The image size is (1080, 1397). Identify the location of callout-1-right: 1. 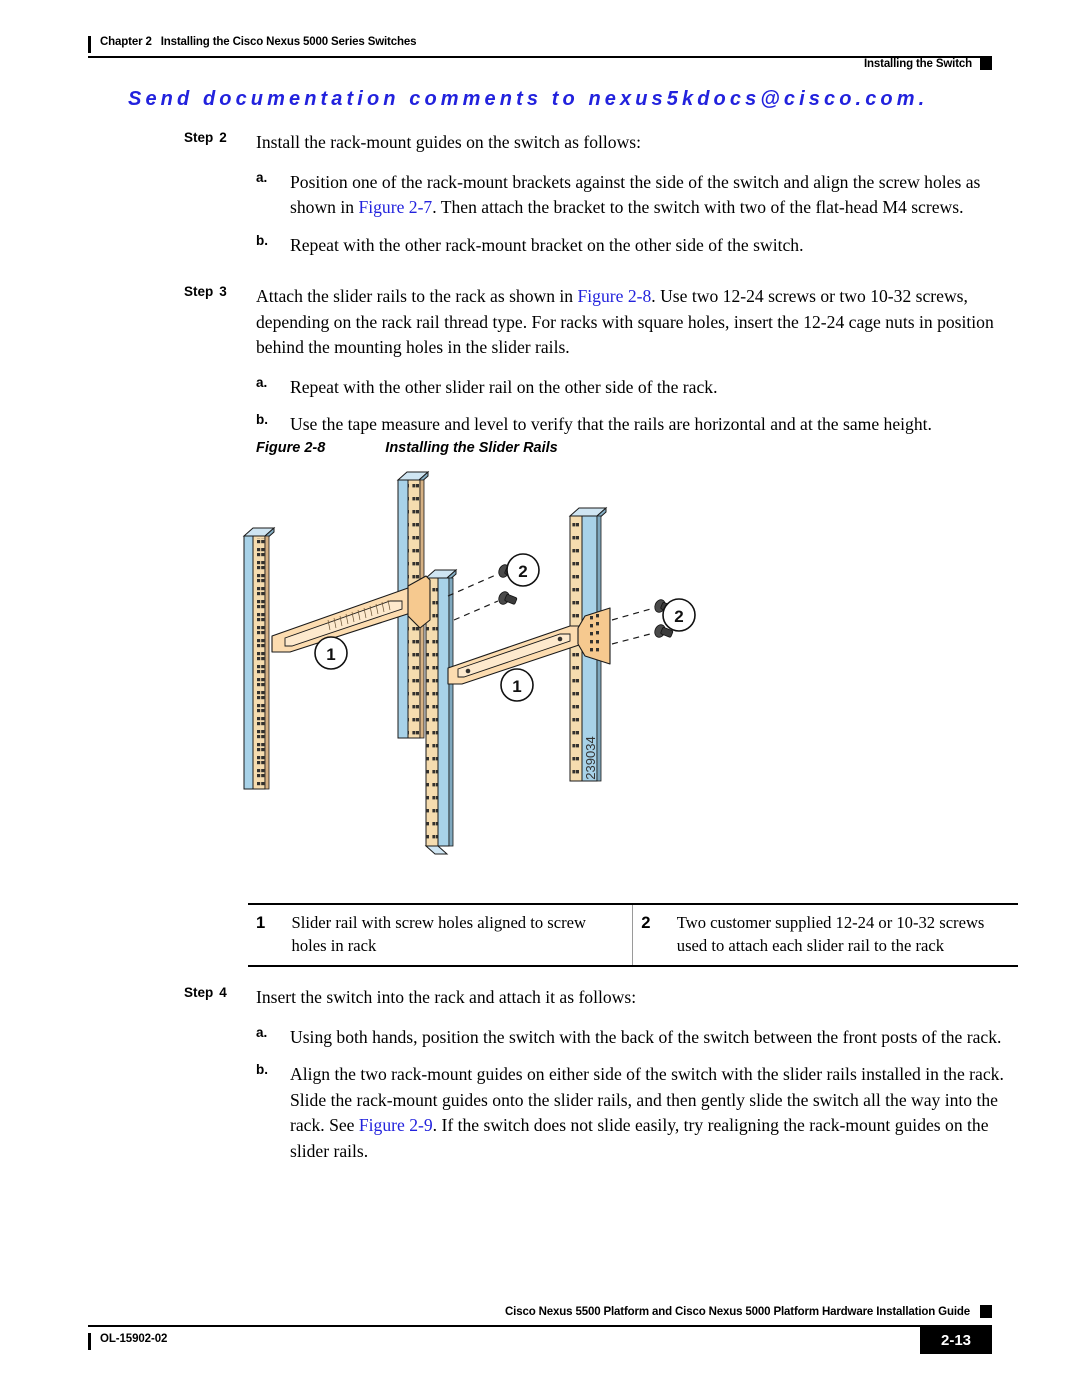
(517, 685).